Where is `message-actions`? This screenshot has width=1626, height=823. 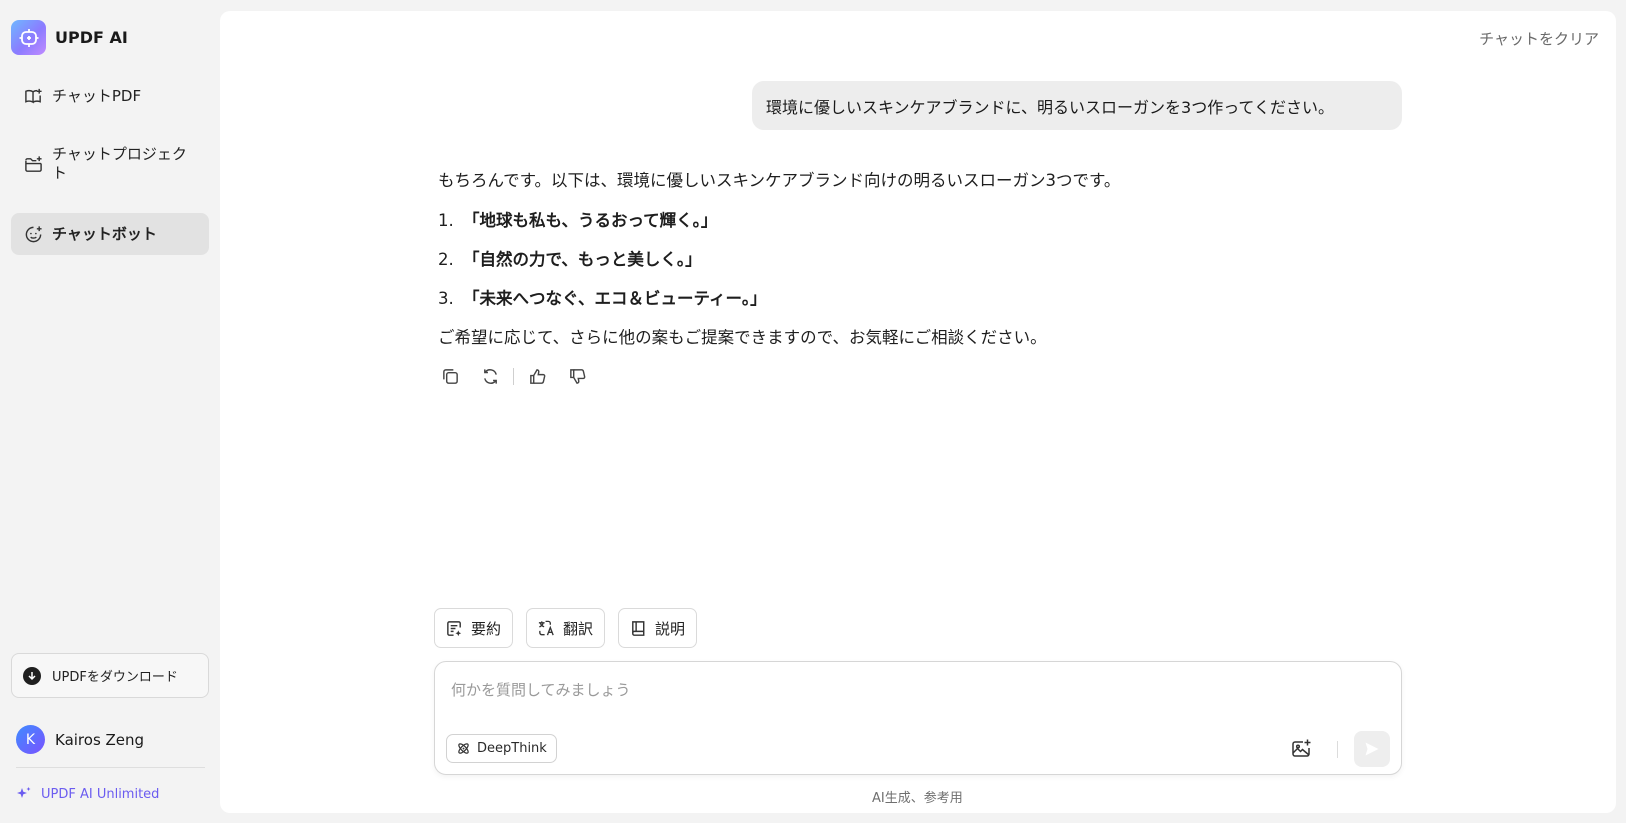 message-actions is located at coordinates (513, 376).